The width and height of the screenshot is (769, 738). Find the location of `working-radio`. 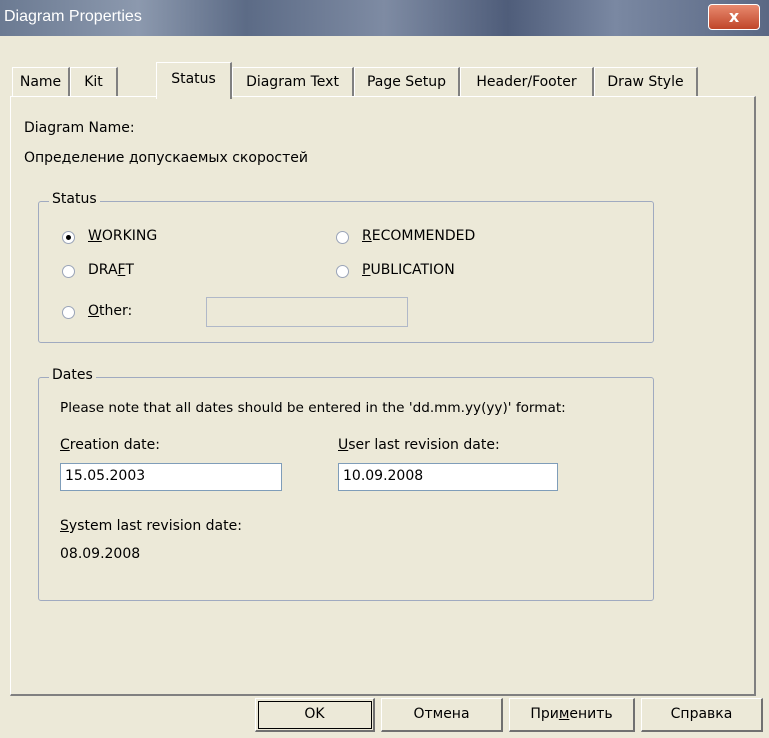

working-radio is located at coordinates (68, 237).